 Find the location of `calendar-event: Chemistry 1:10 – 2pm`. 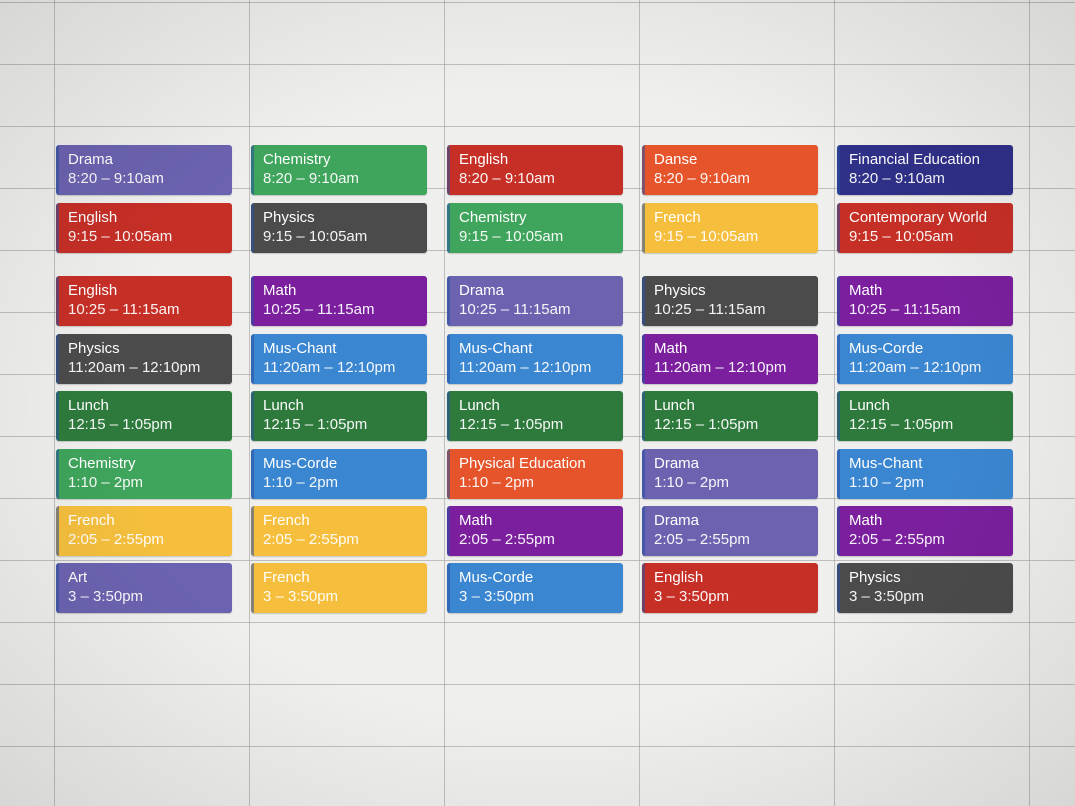

calendar-event: Chemistry 1:10 – 2pm is located at coordinates (144, 474).